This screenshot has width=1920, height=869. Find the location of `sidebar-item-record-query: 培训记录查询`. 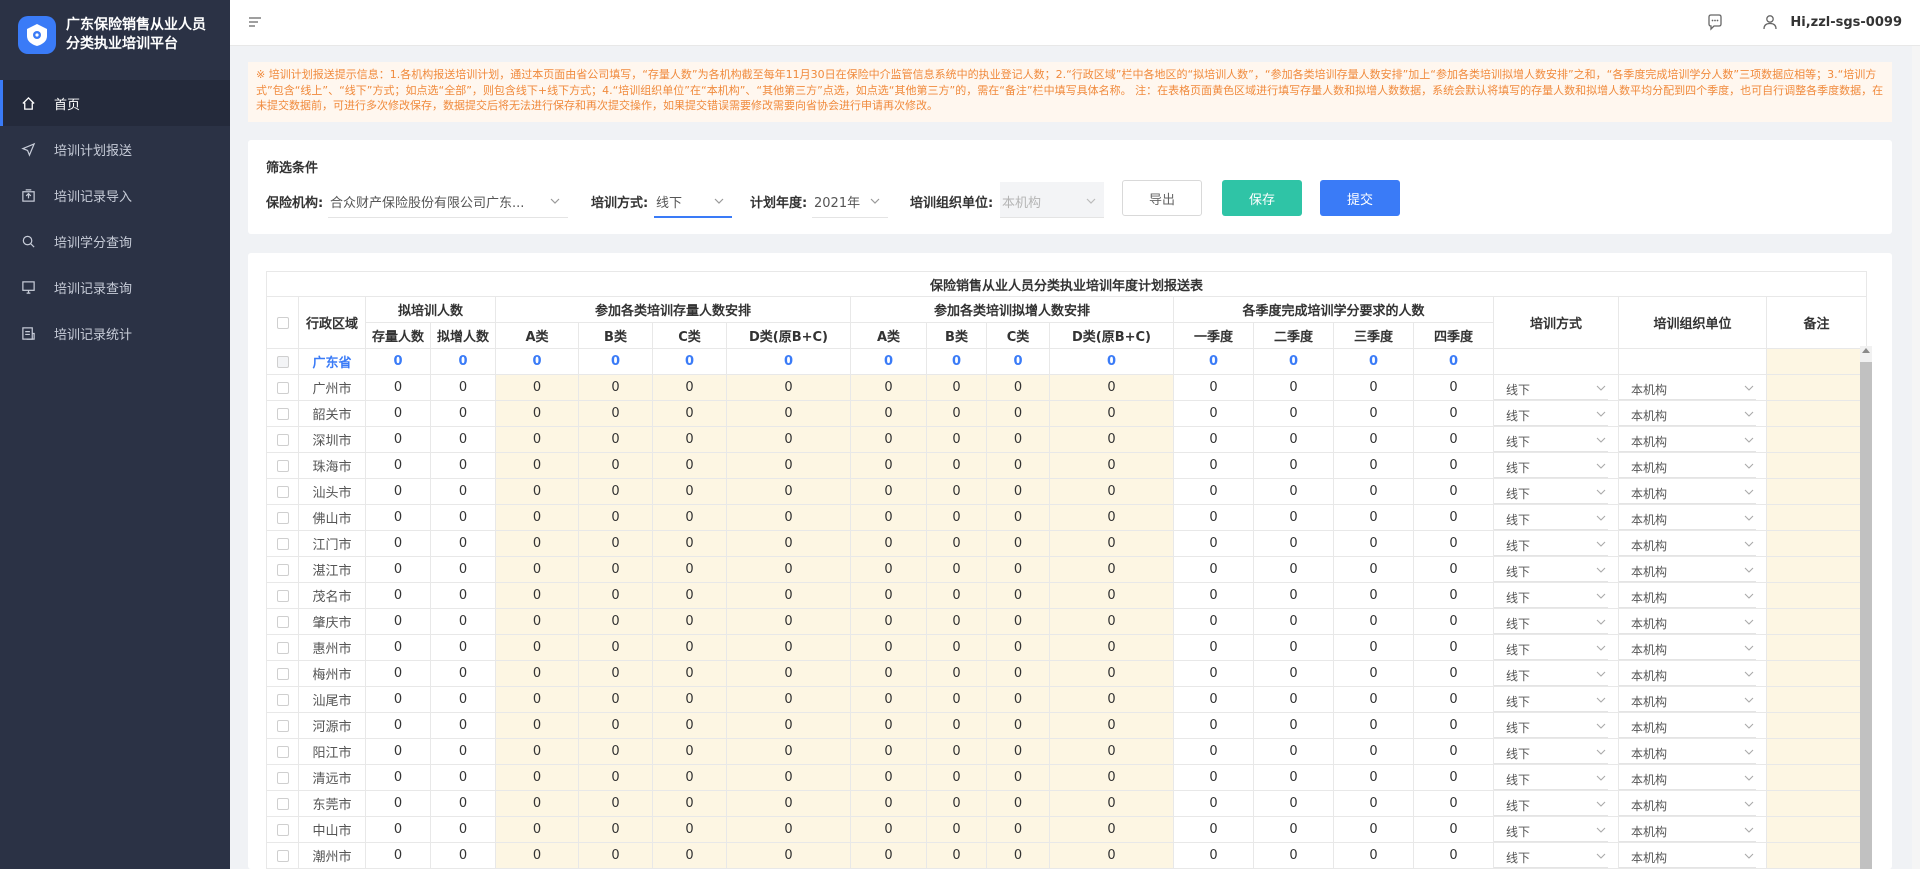

sidebar-item-record-query: 培训记录查询 is located at coordinates (115, 287).